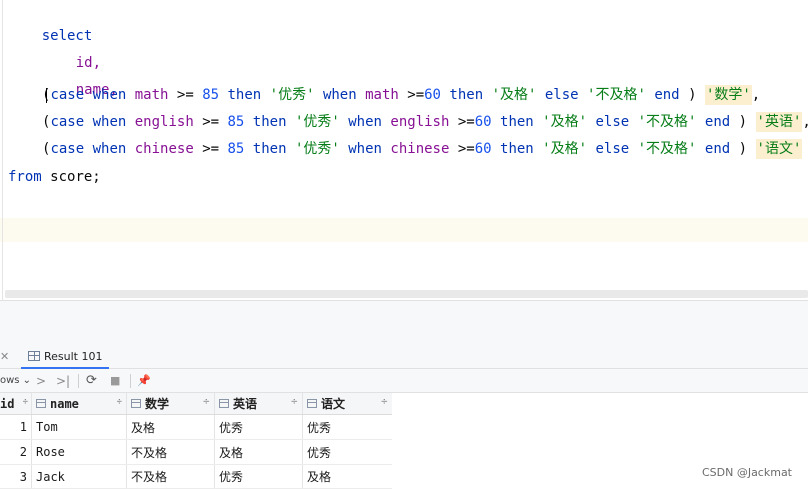 Image resolution: width=808 pixels, height=489 pixels. Describe the element at coordinates (25, 177) in the screenshot. I see `keyword-from: from` at that location.